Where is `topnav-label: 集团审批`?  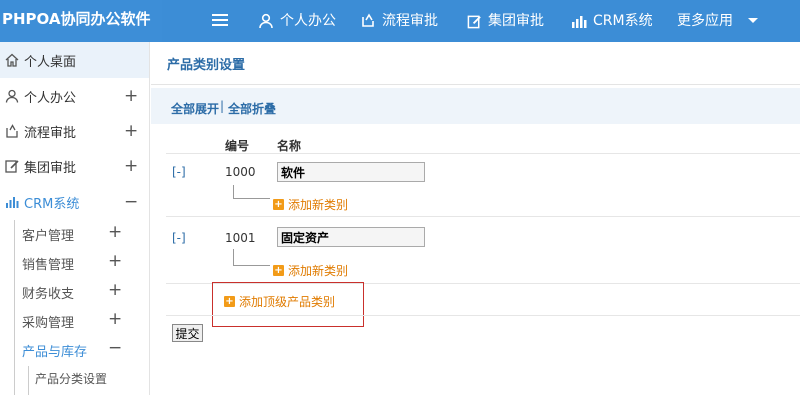
topnav-label: 集团审批 is located at coordinates (516, 21).